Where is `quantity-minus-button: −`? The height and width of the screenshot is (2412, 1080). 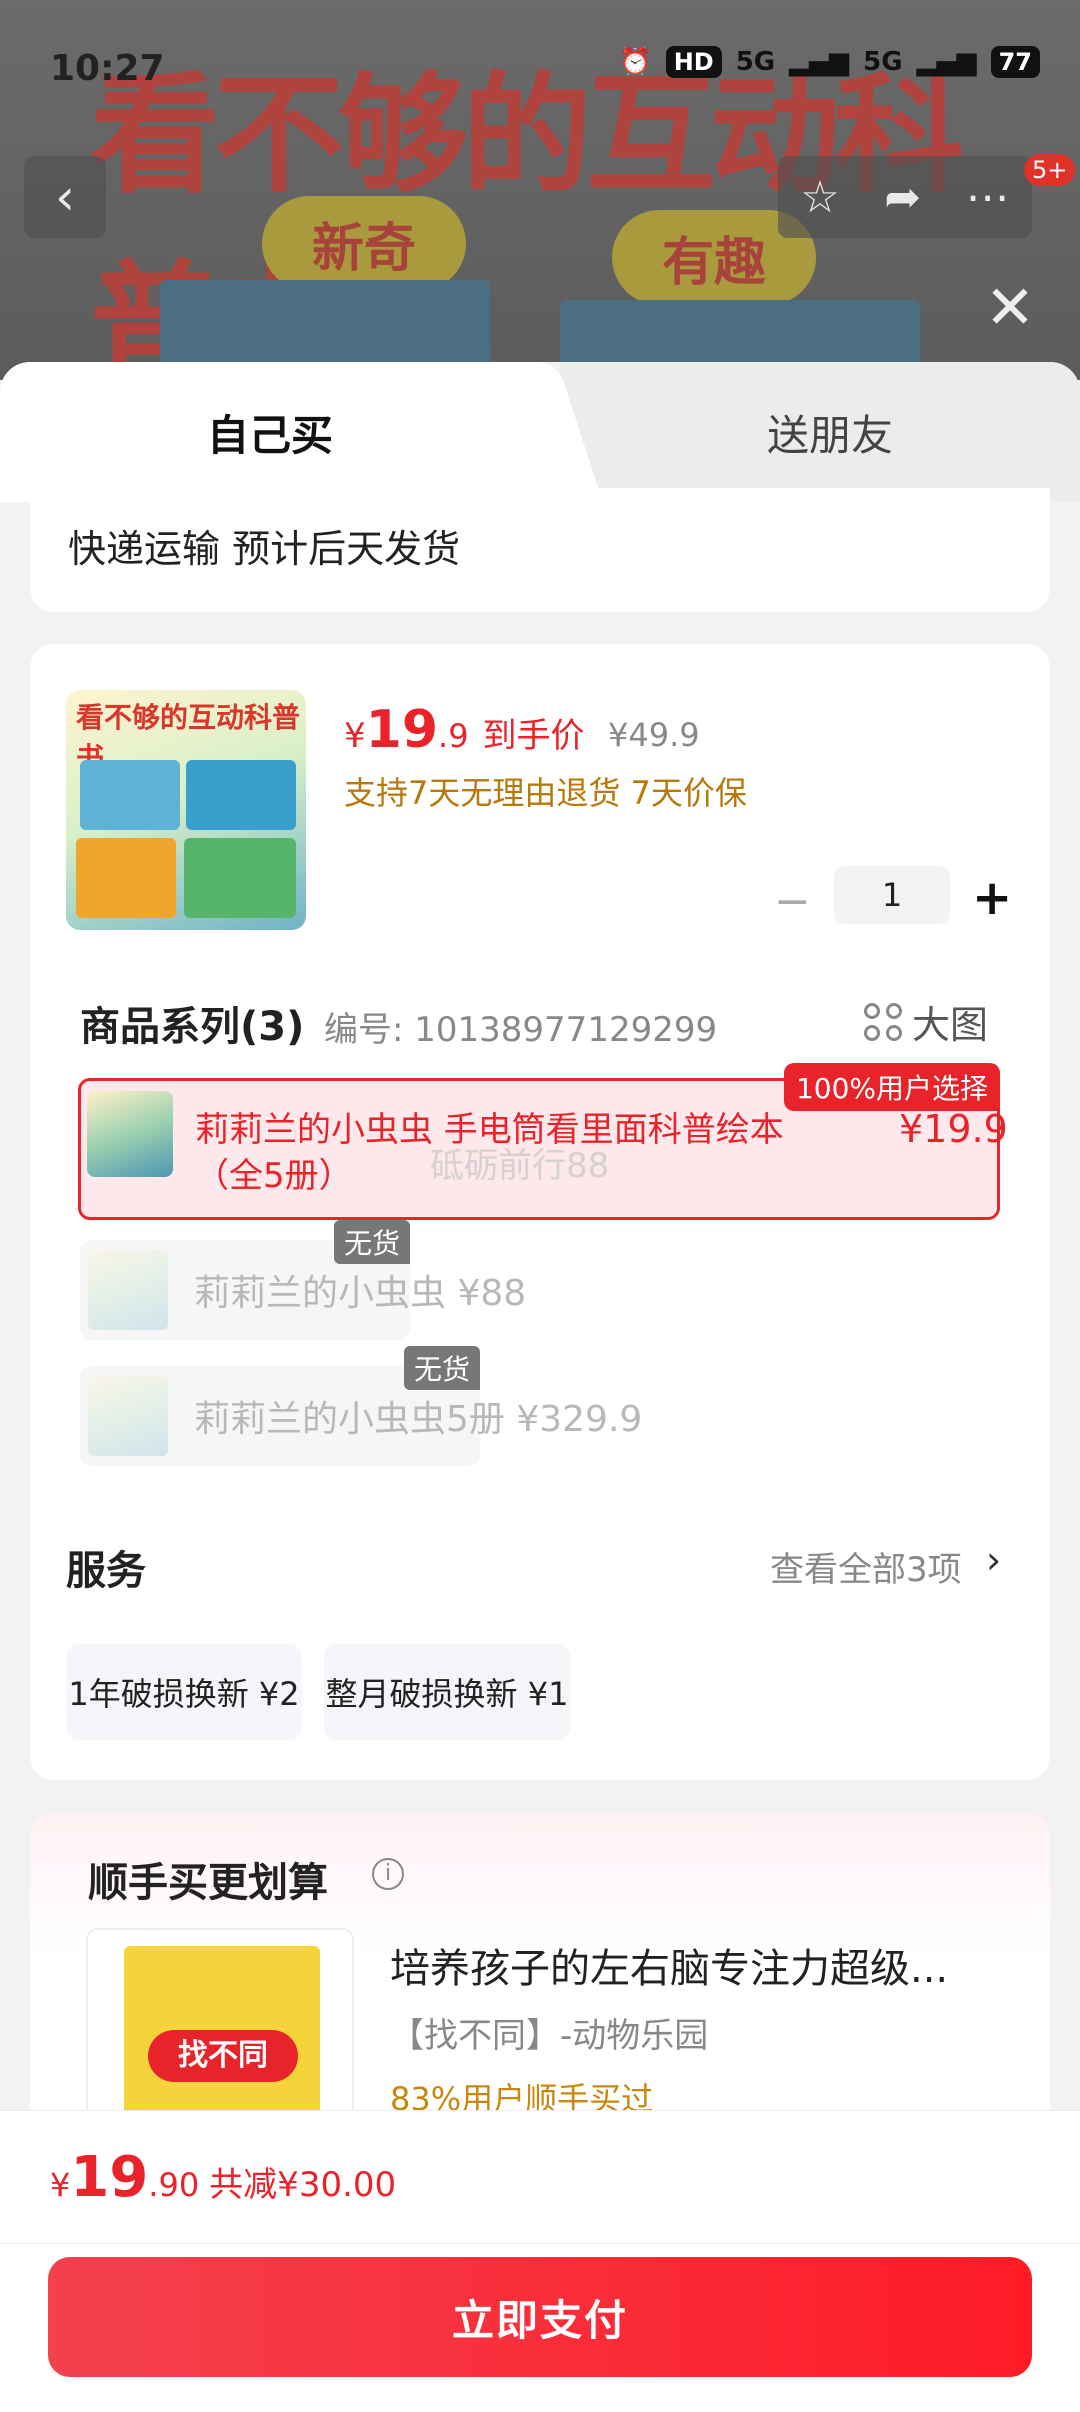 quantity-minus-button: − is located at coordinates (792, 901).